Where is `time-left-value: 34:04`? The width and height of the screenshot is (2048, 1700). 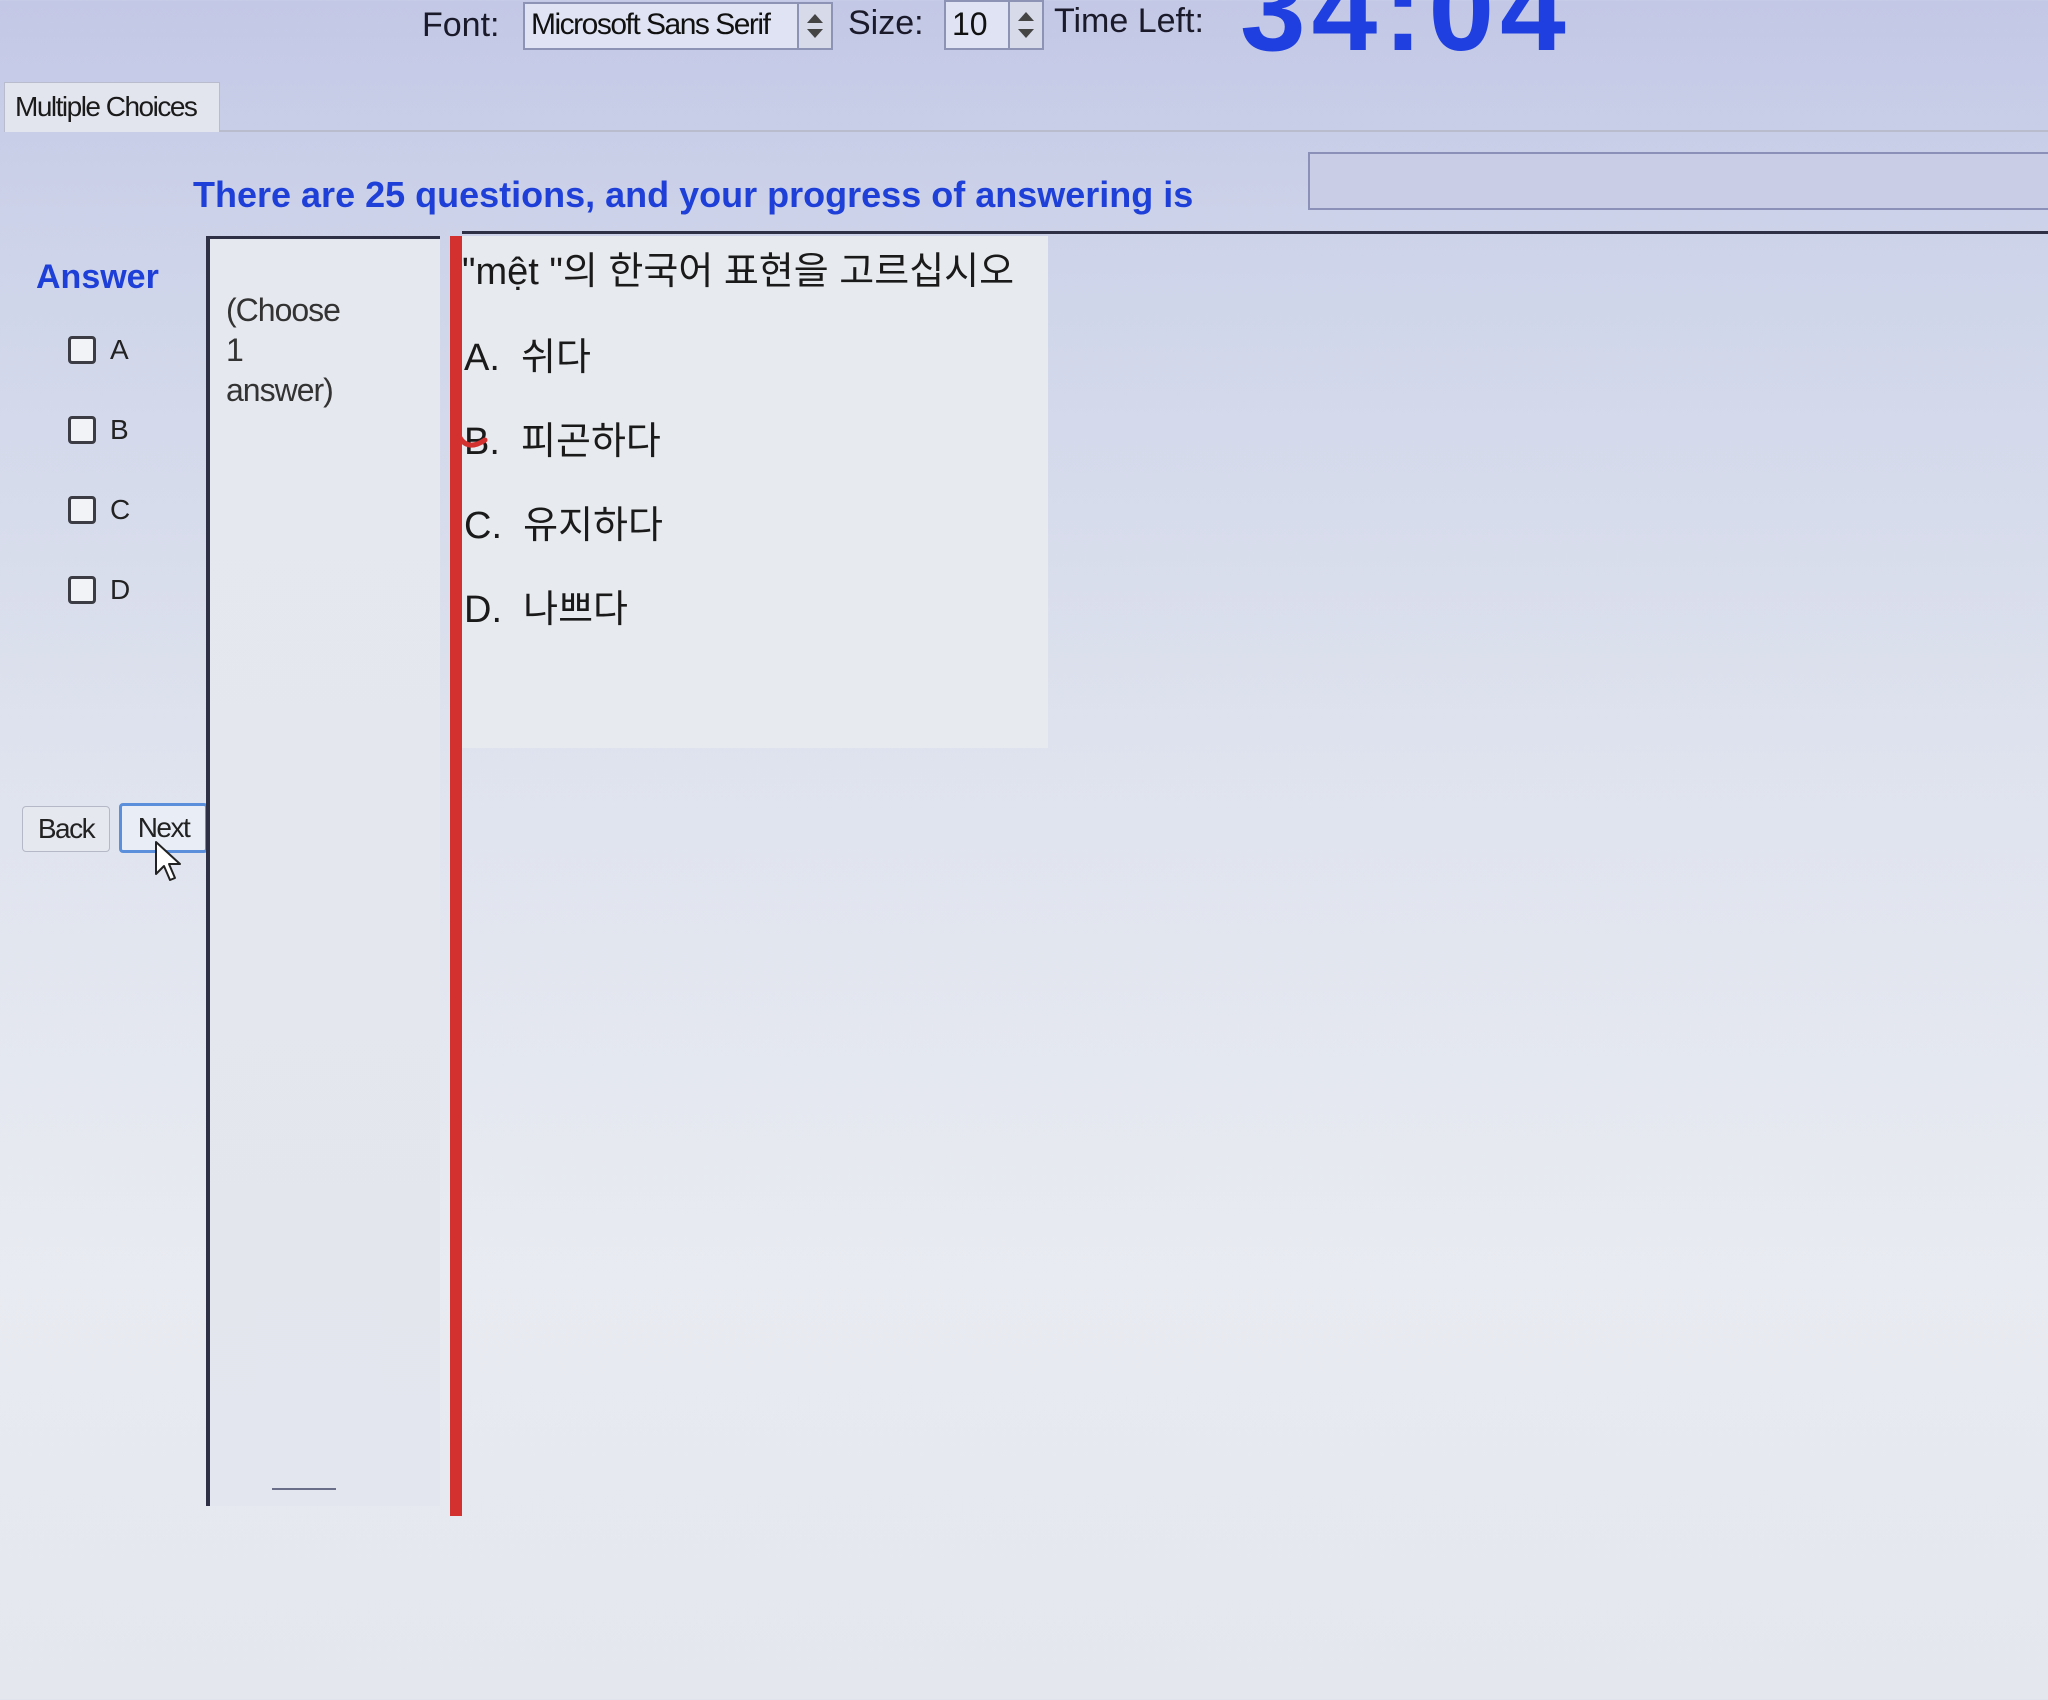
time-left-value: 34:04 is located at coordinates (1406, 38).